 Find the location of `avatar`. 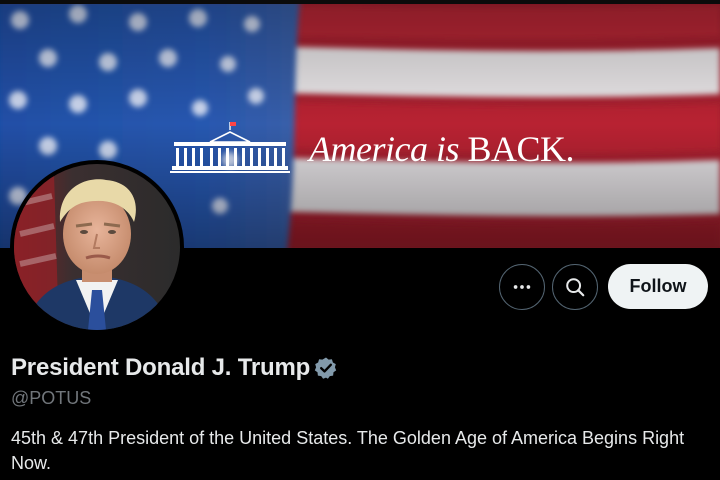

avatar is located at coordinates (97, 247).